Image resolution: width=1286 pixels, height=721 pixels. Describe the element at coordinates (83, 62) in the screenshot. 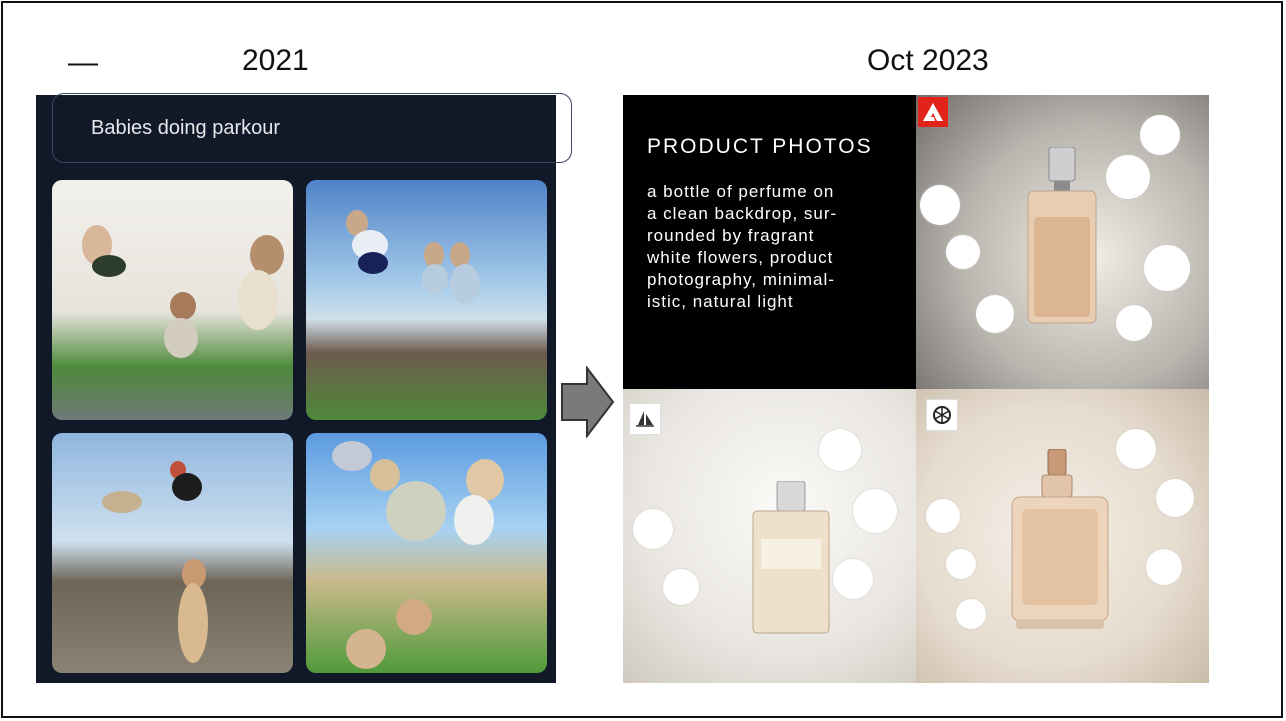

I see `dash-mark: —` at that location.